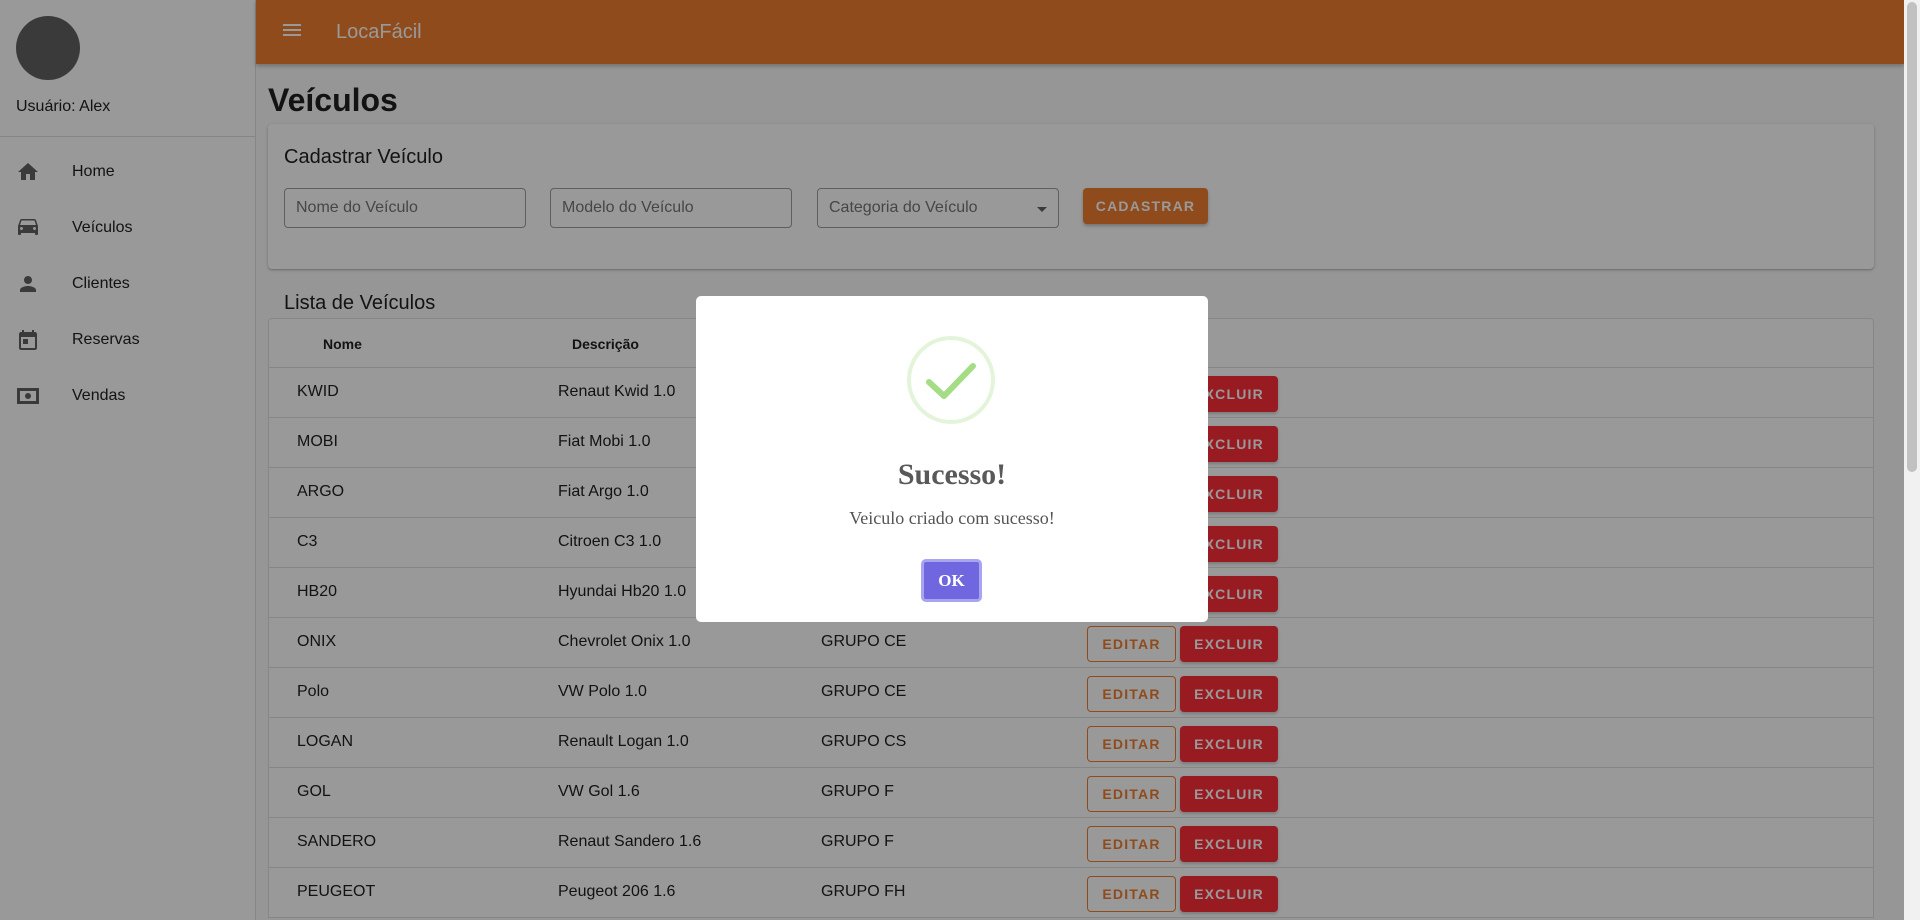  I want to click on dialog-message: Veiculo criado com sucesso!, so click(952, 518).